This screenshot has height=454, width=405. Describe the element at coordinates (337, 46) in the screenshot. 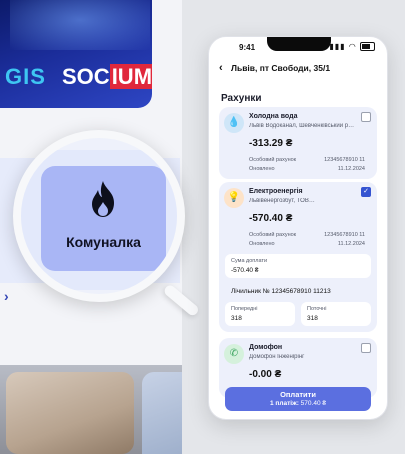

I see `signal-icon: ▮▮▮` at that location.